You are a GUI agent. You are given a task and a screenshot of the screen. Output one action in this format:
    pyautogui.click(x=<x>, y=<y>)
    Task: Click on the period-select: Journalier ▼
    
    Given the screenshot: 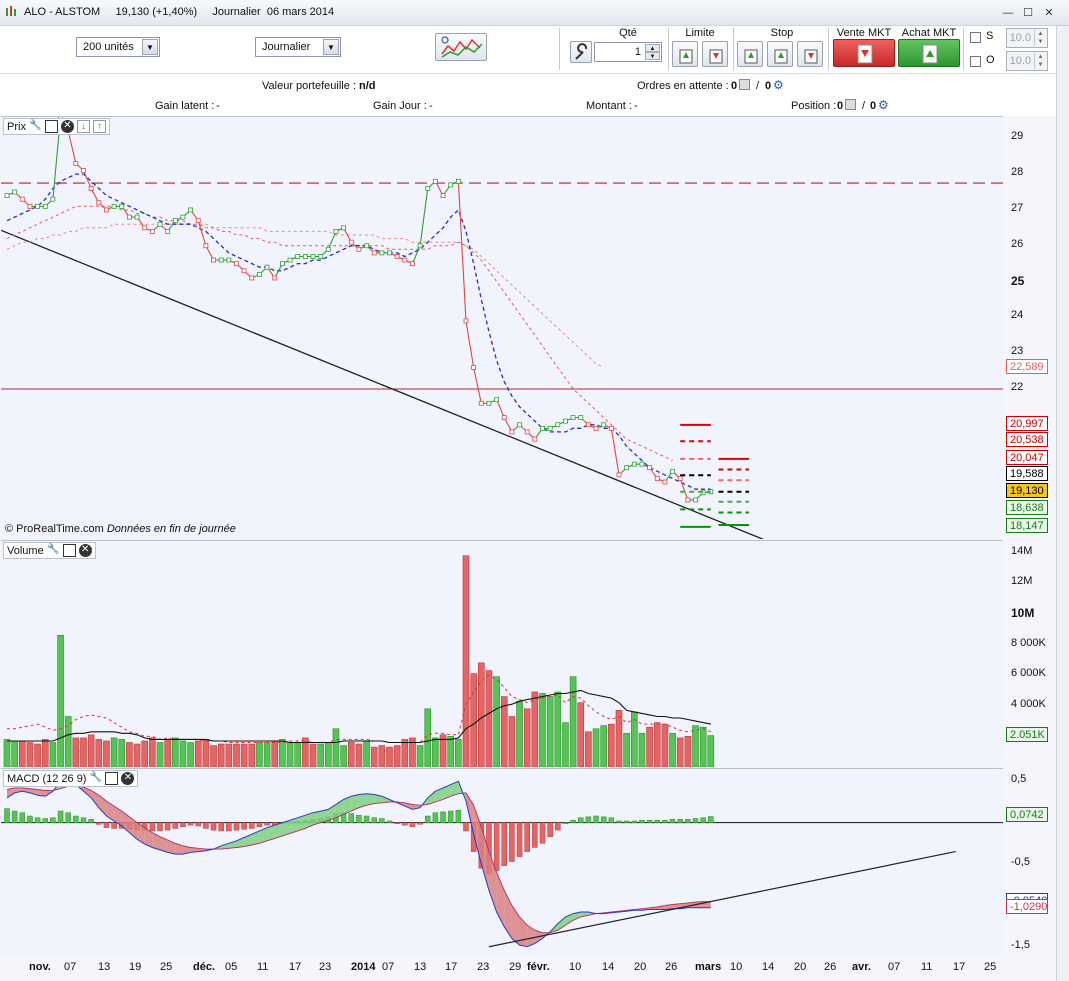 What is the action you would take?
    pyautogui.click(x=298, y=47)
    